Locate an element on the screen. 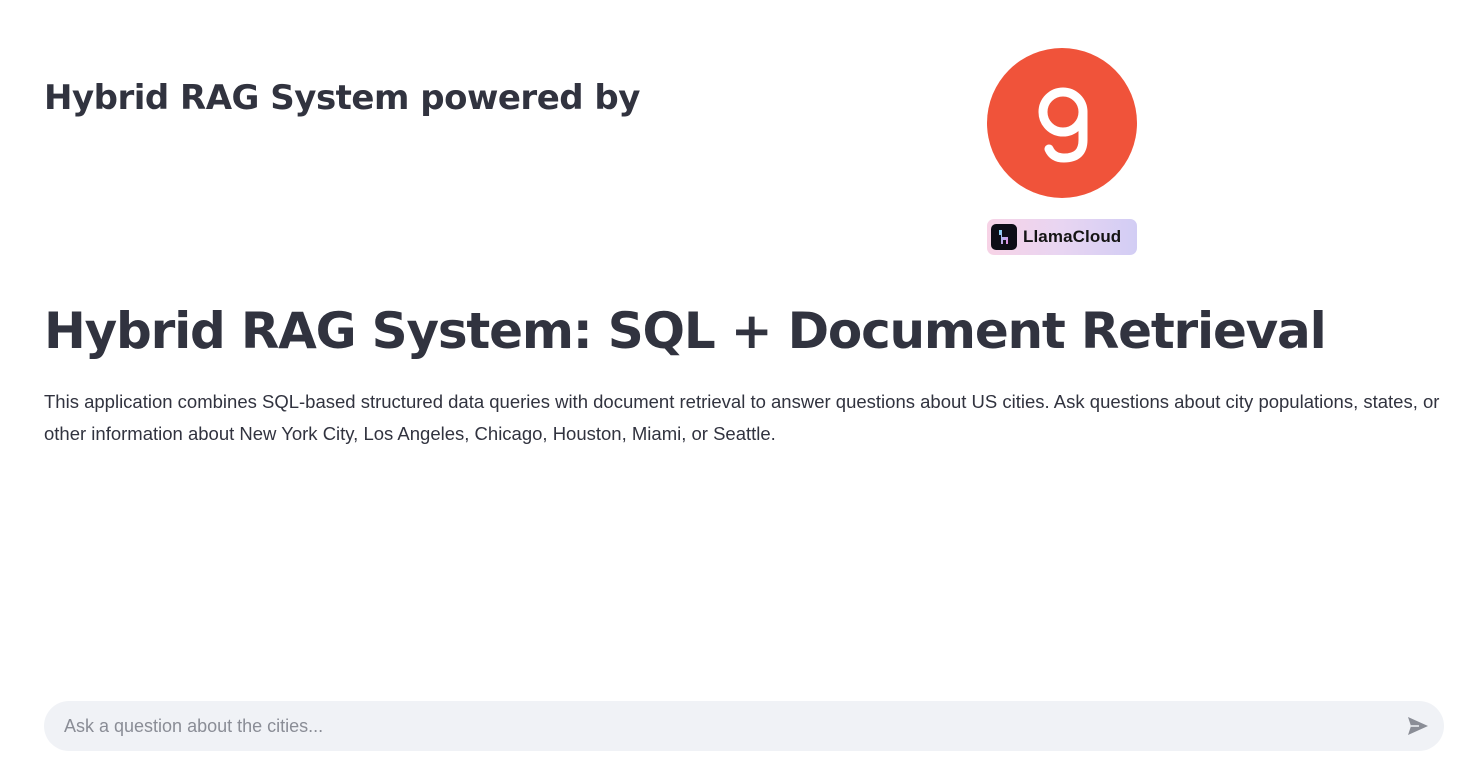  badge-label: LlamaCloud is located at coordinates (1072, 236).